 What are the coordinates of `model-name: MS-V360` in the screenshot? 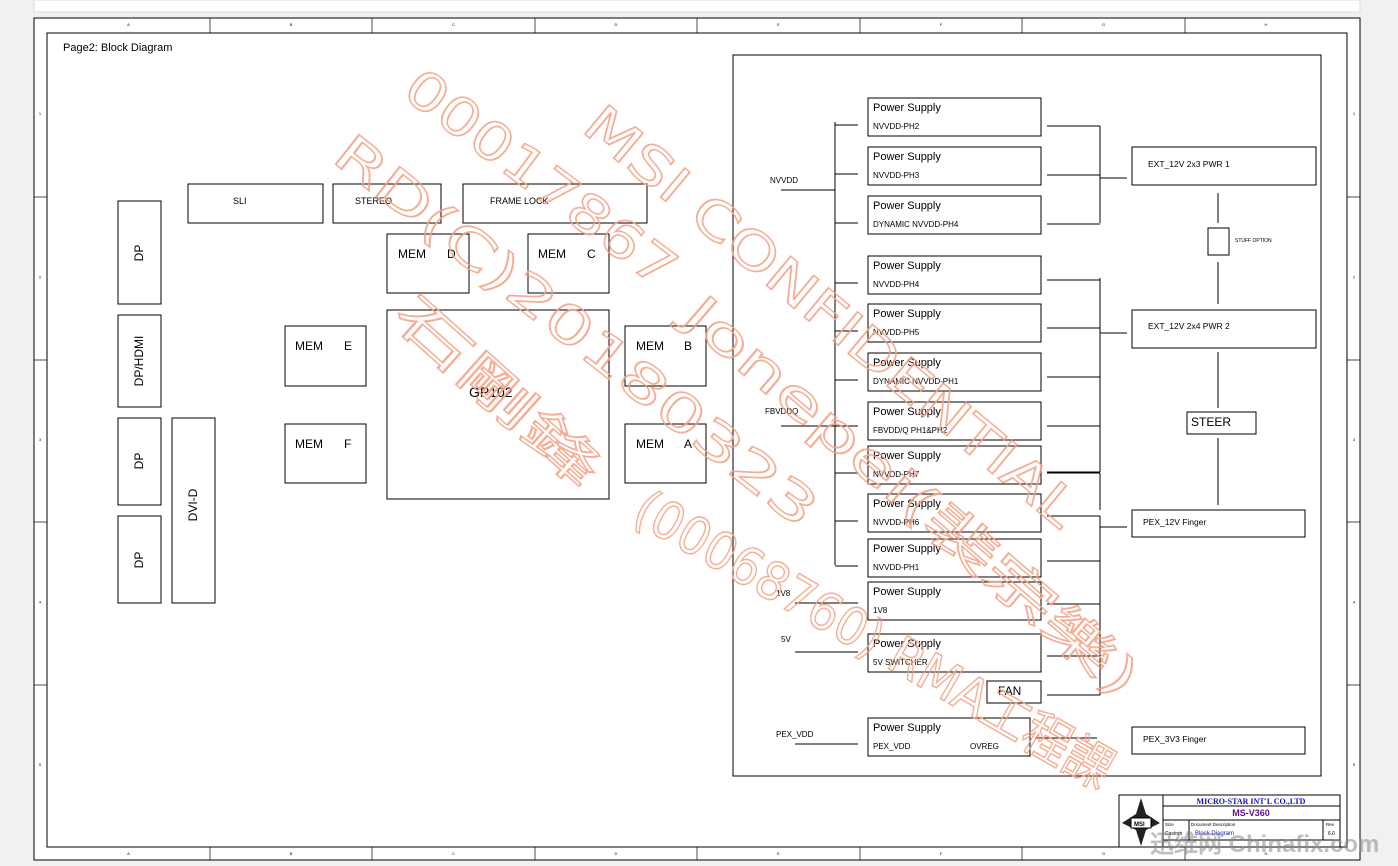 It's located at (1251, 813).